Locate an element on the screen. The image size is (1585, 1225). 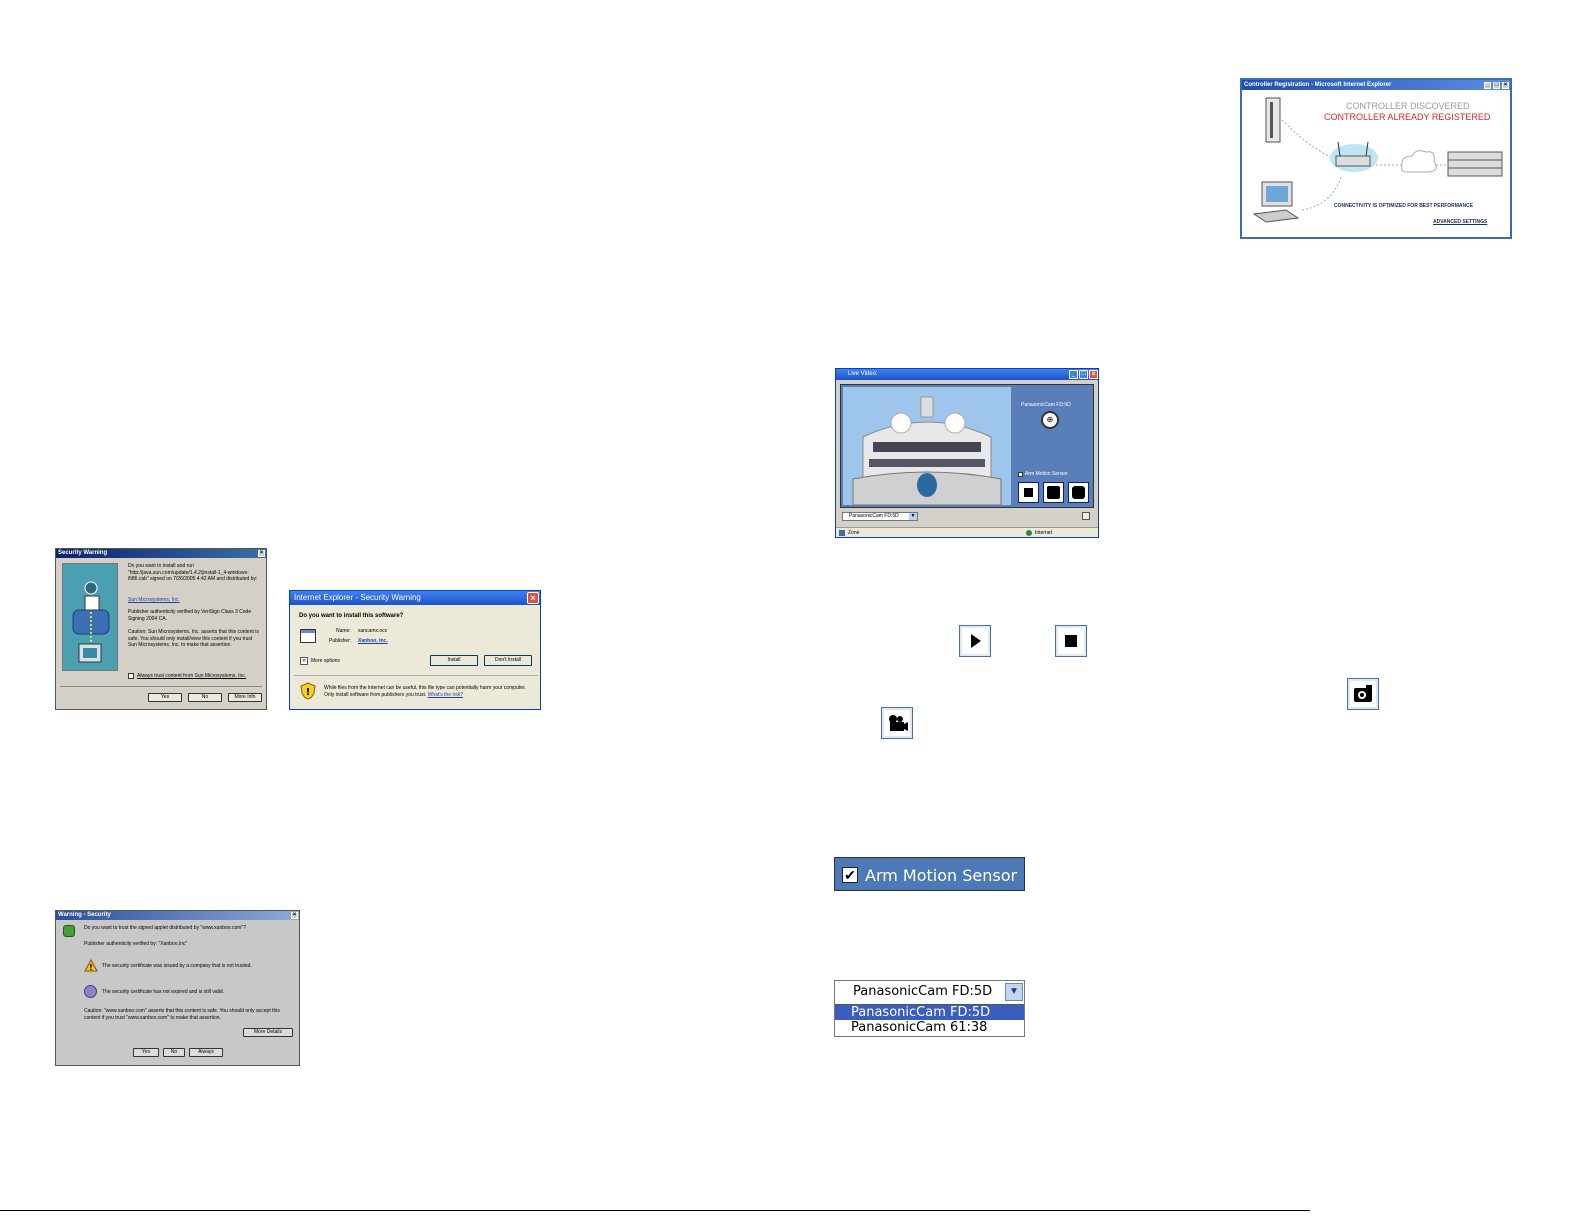
stop-icon is located at coordinates (1071, 641).